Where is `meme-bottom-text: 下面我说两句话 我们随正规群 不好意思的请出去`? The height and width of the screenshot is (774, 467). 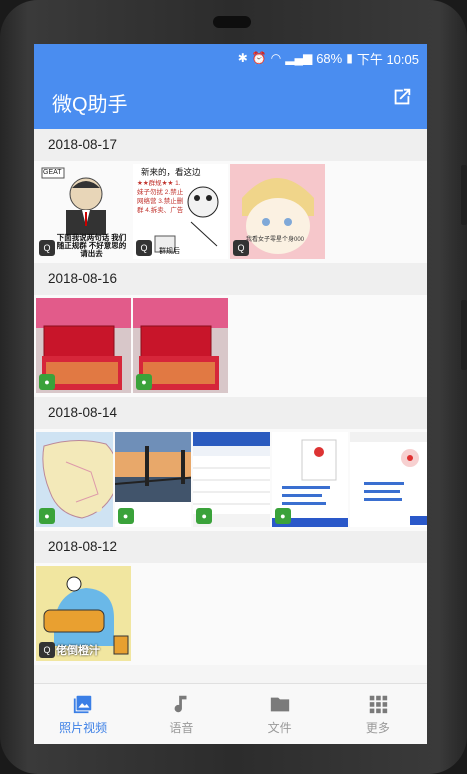
meme-bottom-text: 下面我说两句话 我们随正规群 不好意思的请出去 is located at coordinates (91, 245).